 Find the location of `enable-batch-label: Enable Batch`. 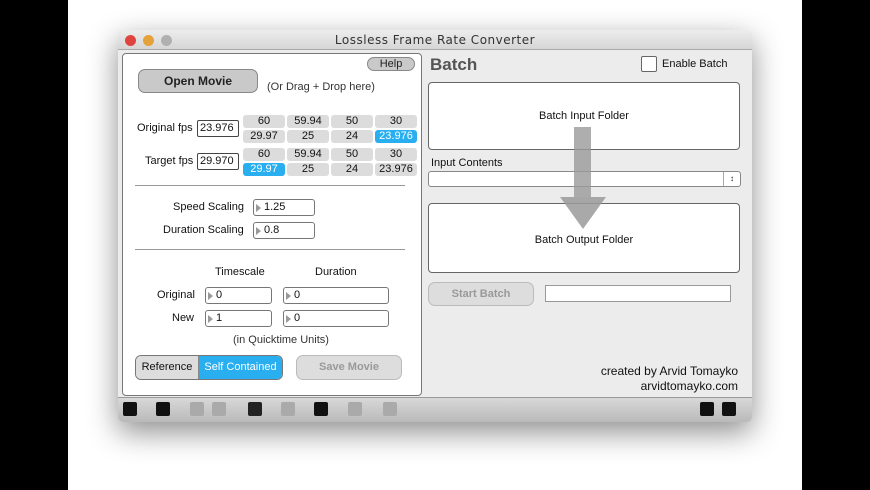

enable-batch-label: Enable Batch is located at coordinates (695, 64).